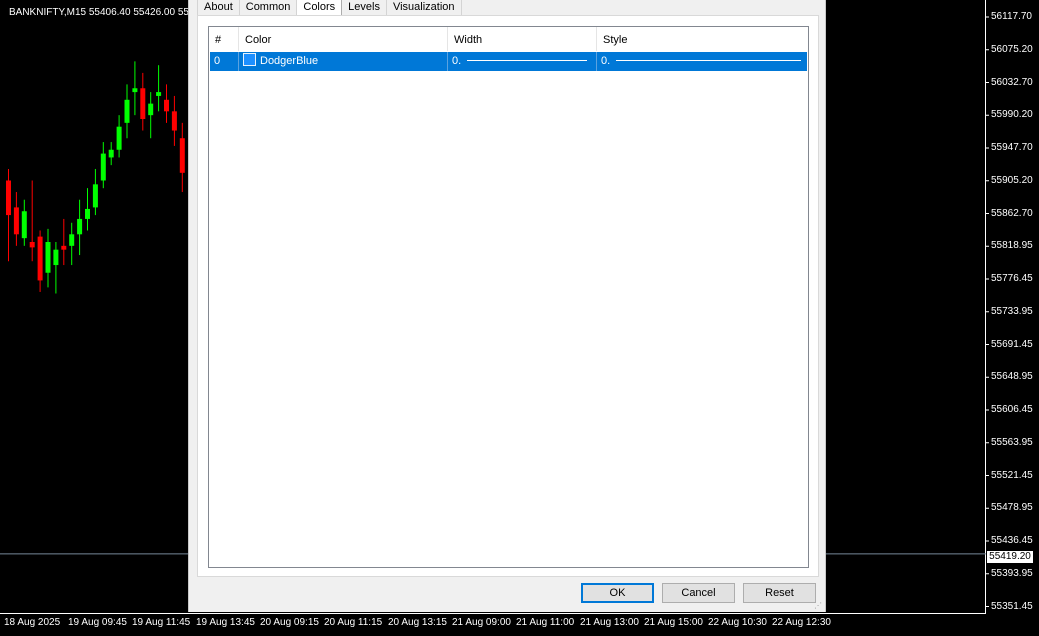 The image size is (1039, 636). Describe the element at coordinates (353, 622) in the screenshot. I see `time-axis-label: 20 Aug 11:15` at that location.